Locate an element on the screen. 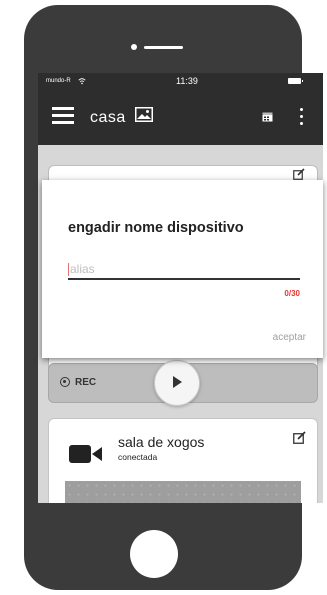 The image size is (327, 595). app-bar: casa is located at coordinates (180, 117).